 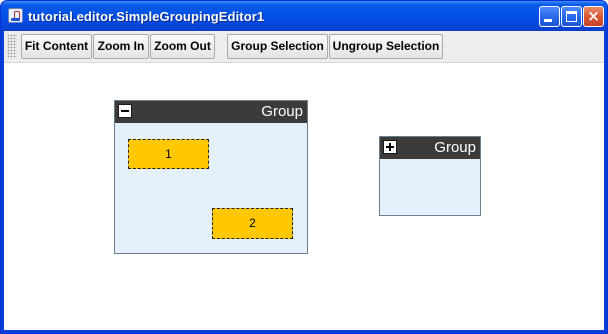 I want to click on fit-content-button: Fit Content, so click(x=56, y=46).